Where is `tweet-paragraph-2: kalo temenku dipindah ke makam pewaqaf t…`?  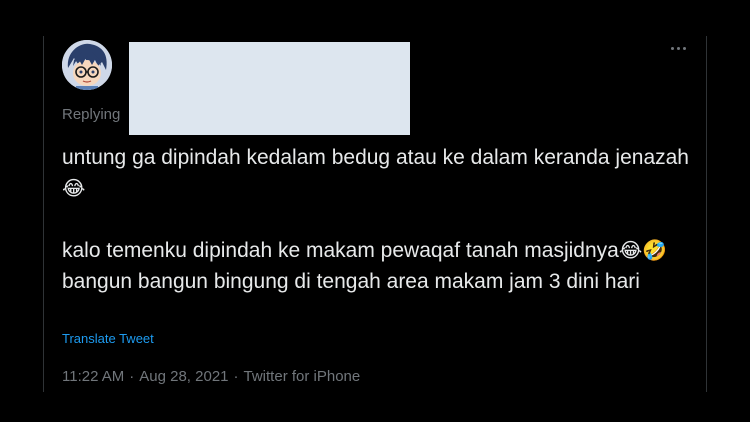 tweet-paragraph-2: kalo temenku dipindah ke makam pewaqaf t… is located at coordinates (382, 266).